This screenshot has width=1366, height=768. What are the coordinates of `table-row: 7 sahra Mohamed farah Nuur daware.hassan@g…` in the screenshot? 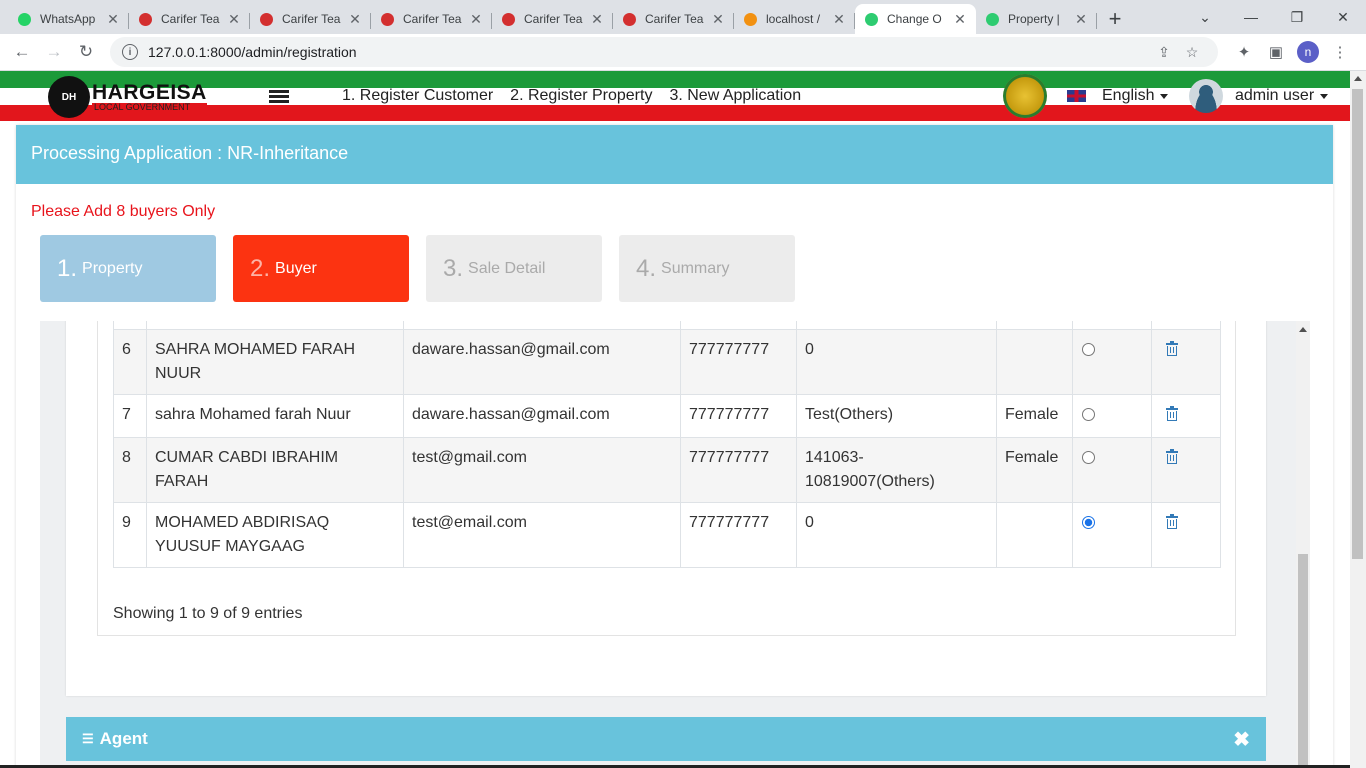 It's located at (667, 416).